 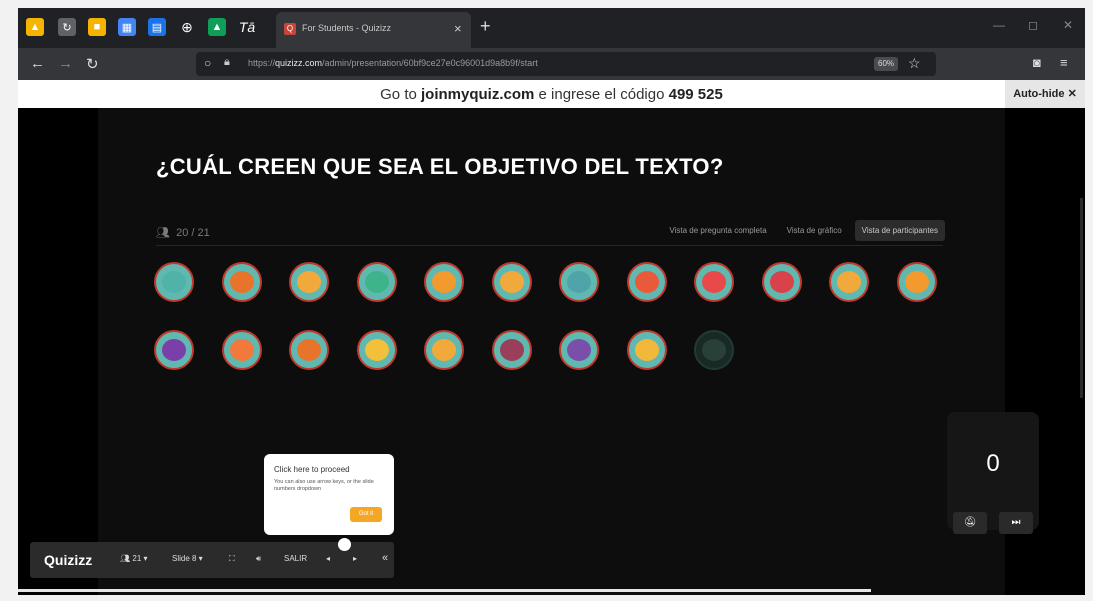 What do you see at coordinates (886, 64) in the screenshot?
I see `zoom-badge: 60%` at bounding box center [886, 64].